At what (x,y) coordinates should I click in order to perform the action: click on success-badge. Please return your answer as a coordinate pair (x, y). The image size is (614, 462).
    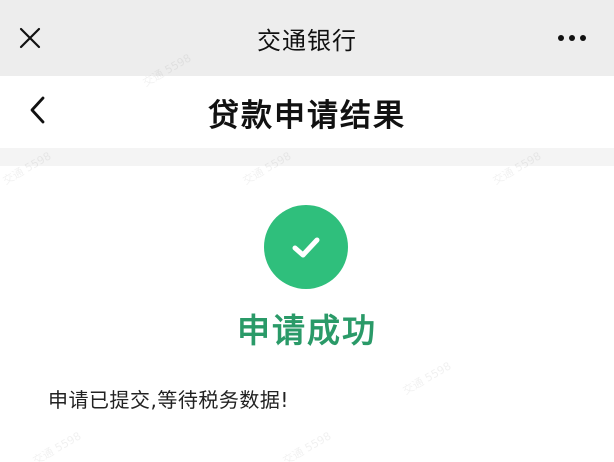
    Looking at the image, I should click on (306, 247).